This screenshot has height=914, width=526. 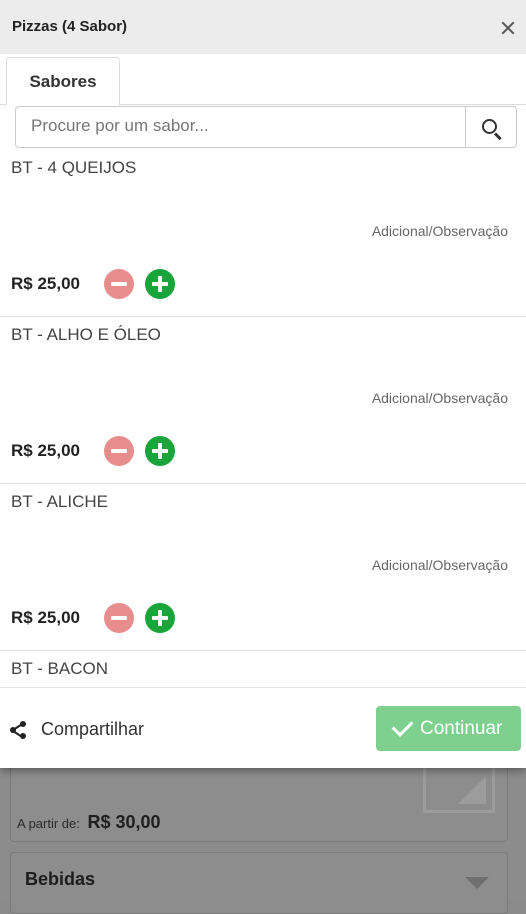 What do you see at coordinates (74, 167) in the screenshot?
I see `flavor-name: BT - 4 QUEIJOS` at bounding box center [74, 167].